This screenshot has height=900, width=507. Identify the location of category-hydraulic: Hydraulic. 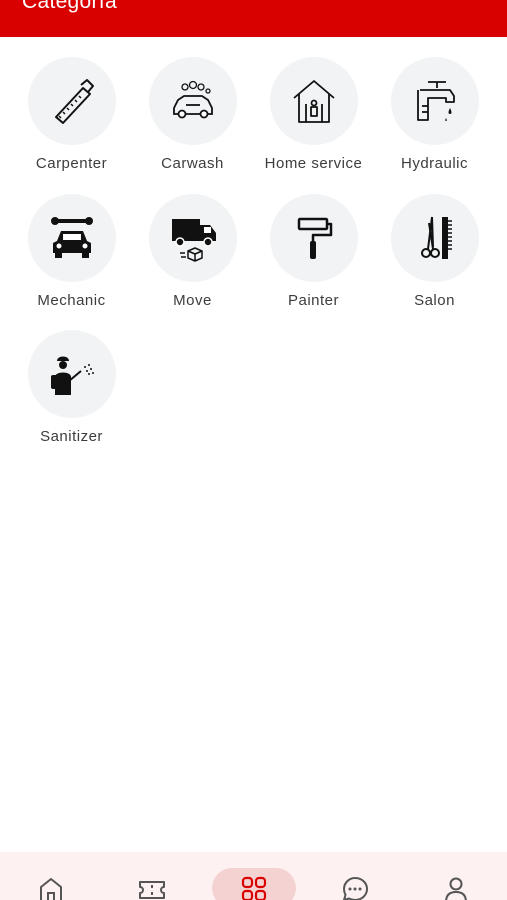
(434, 122).